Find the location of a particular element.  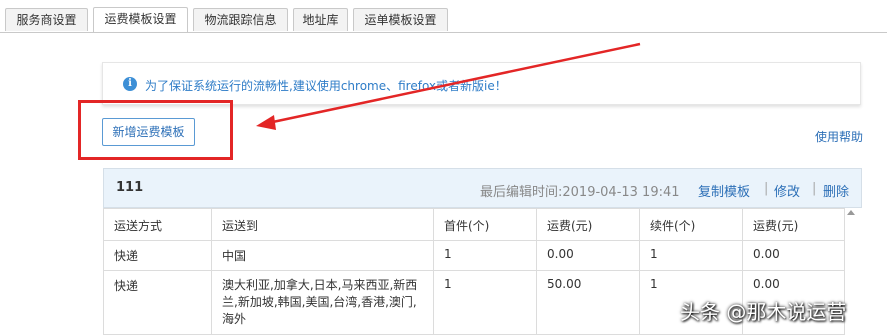

table-header-row: 运送方式 运送到 首件(个) 运费(元) 续件(个) 运费(元) is located at coordinates (474, 224).